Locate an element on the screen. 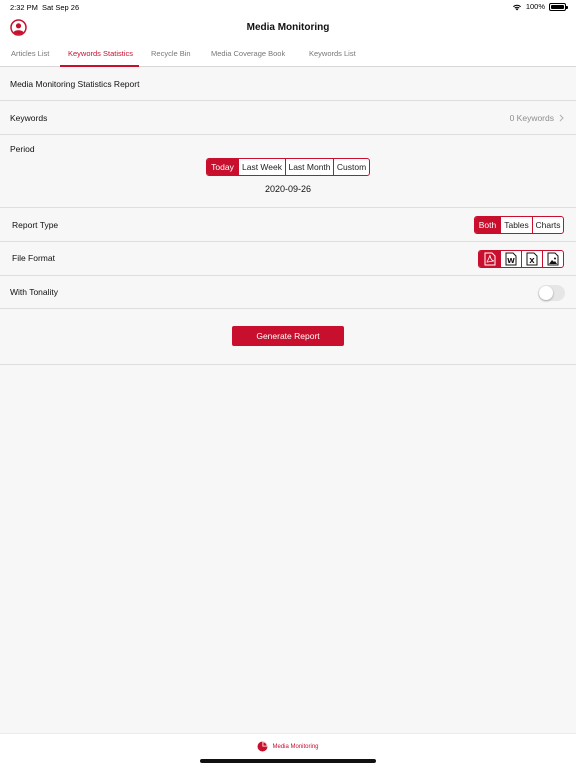 The height and width of the screenshot is (768, 576). pie-chart-icon is located at coordinates (262, 746).